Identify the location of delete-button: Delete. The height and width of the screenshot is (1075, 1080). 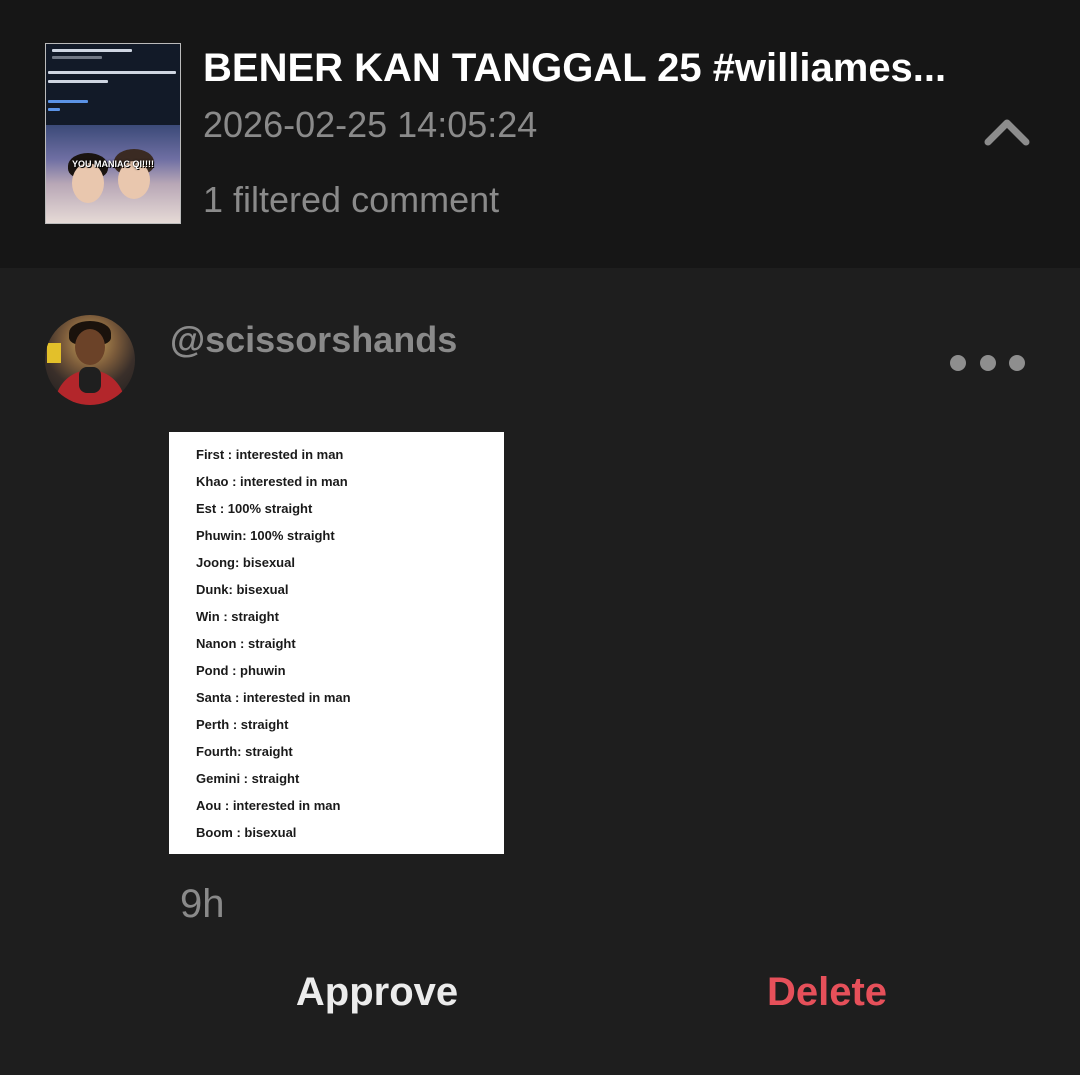
(827, 992).